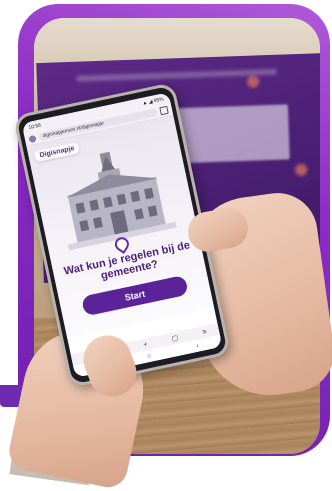 This screenshot has width=332, height=491. I want to click on home-circle-icon: ○, so click(150, 356).